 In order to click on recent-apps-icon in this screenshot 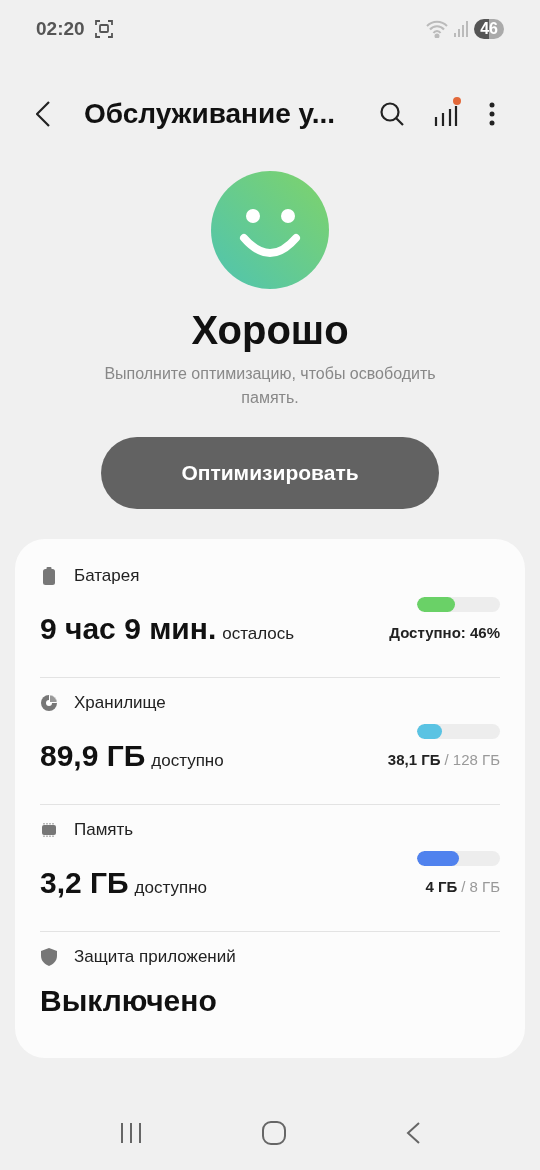, I will do `click(131, 1133)`.